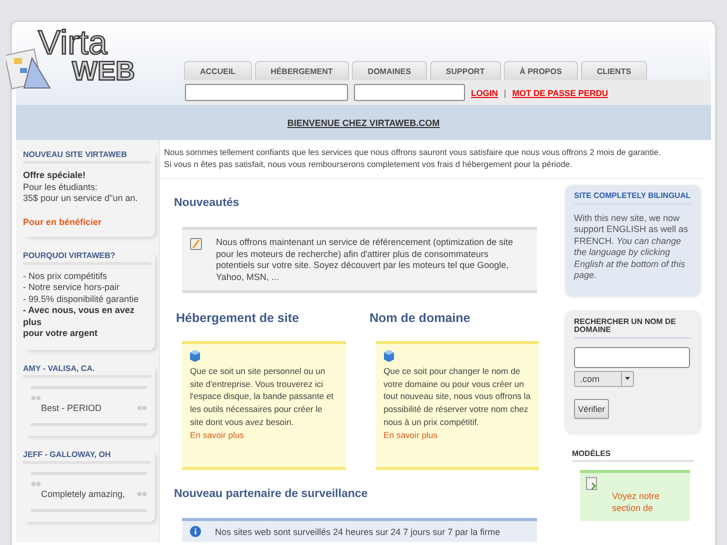 This screenshot has width=727, height=545. What do you see at coordinates (262, 403) in the screenshot?
I see `feature-text: Que ce soit un site personnel ou un site d'entreprise. Vous trouverez ici l'espace disque, la bande passante et les outils nécessaires pour créer le site dont vous avez besoin. En savoir plus` at bounding box center [262, 403].